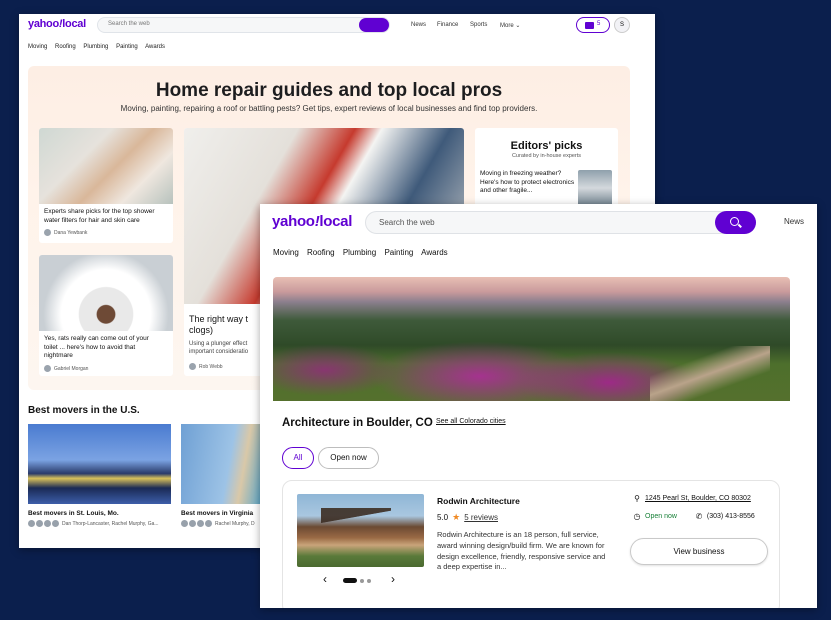 Image resolution: width=831 pixels, height=620 pixels. Describe the element at coordinates (637, 498) in the screenshot. I see `location-pin-icon: ⚲` at that location.